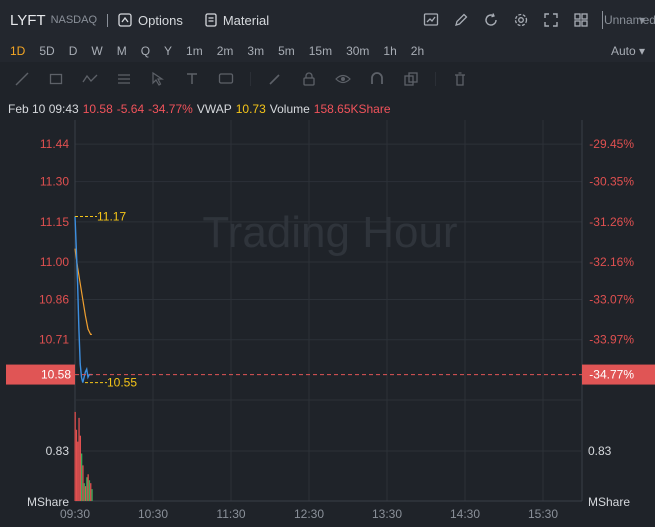 The image size is (655, 527). I want to click on watermark-text: Trading Hour, so click(329, 232).